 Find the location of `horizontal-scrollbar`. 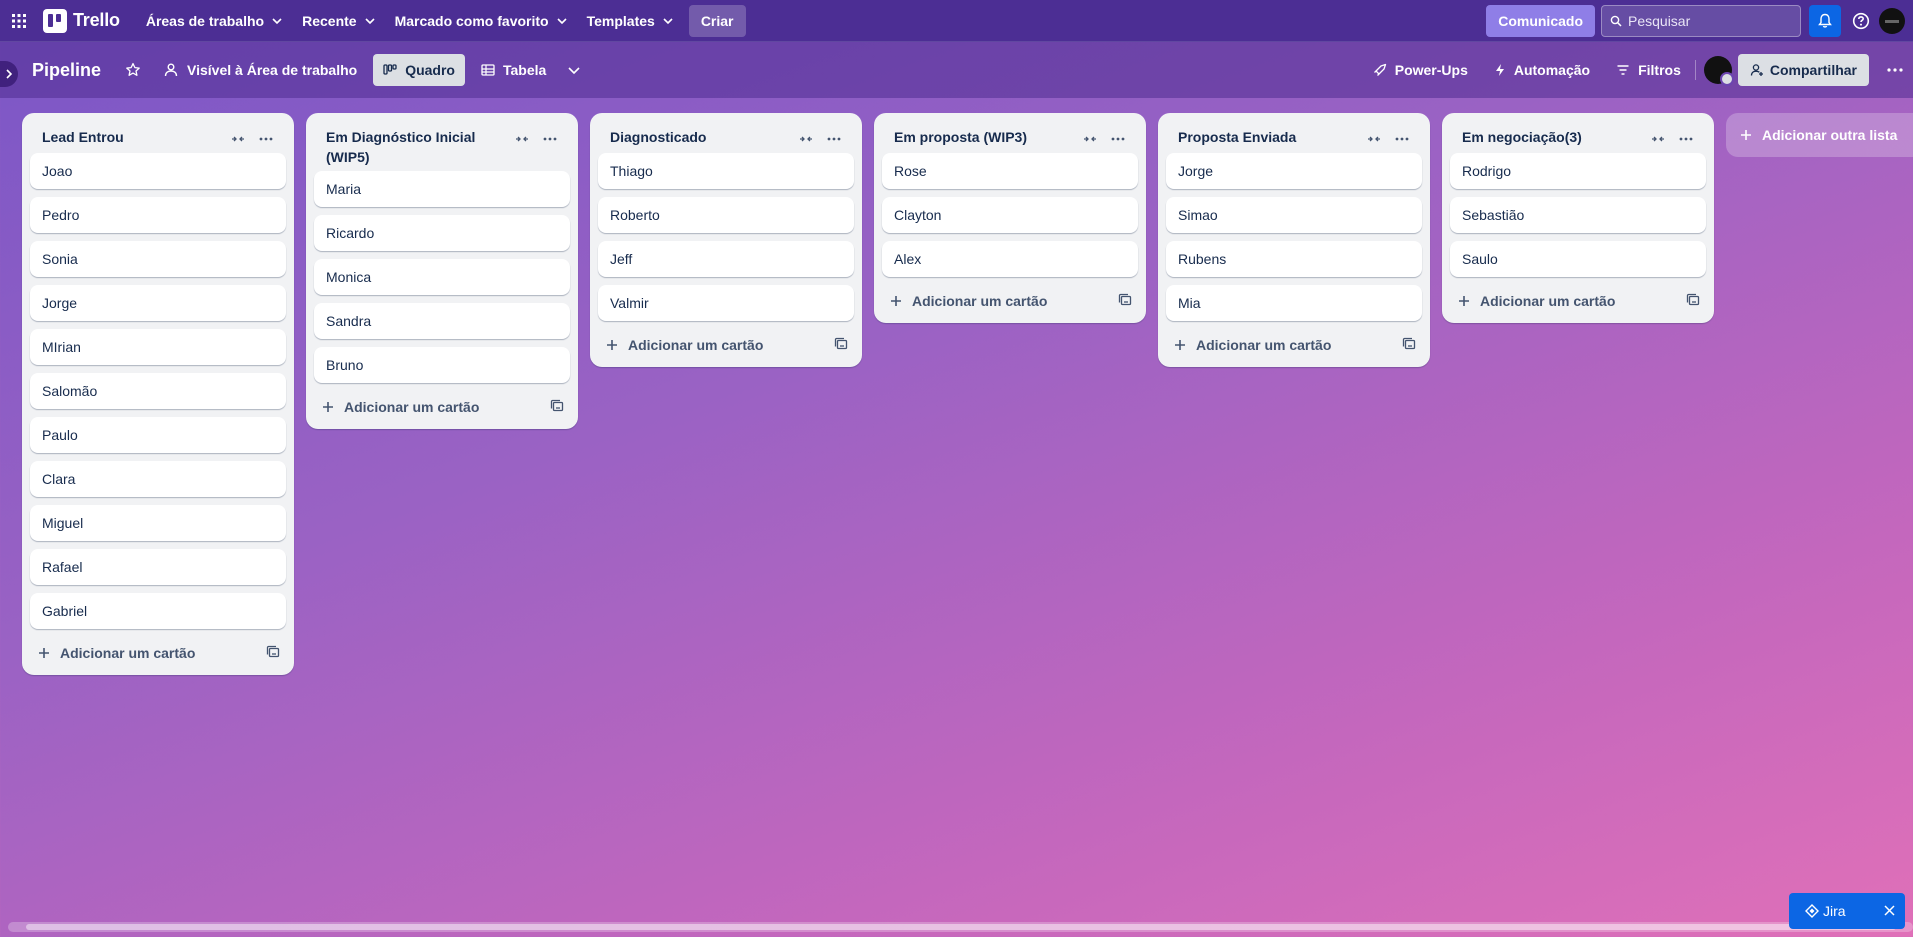

horizontal-scrollbar is located at coordinates (960, 927).